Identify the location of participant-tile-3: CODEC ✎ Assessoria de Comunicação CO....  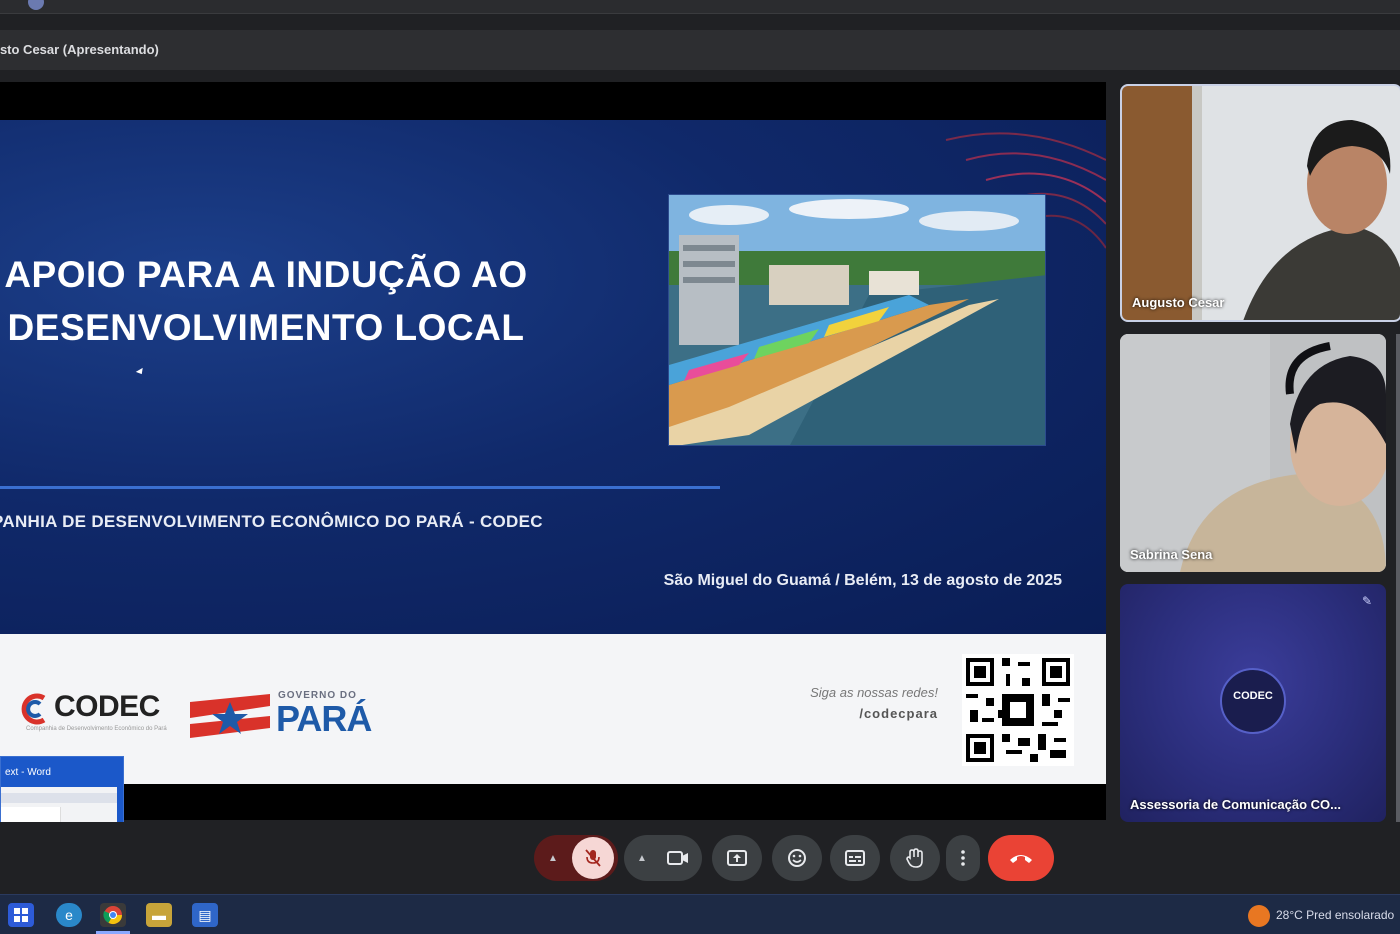
(1253, 703).